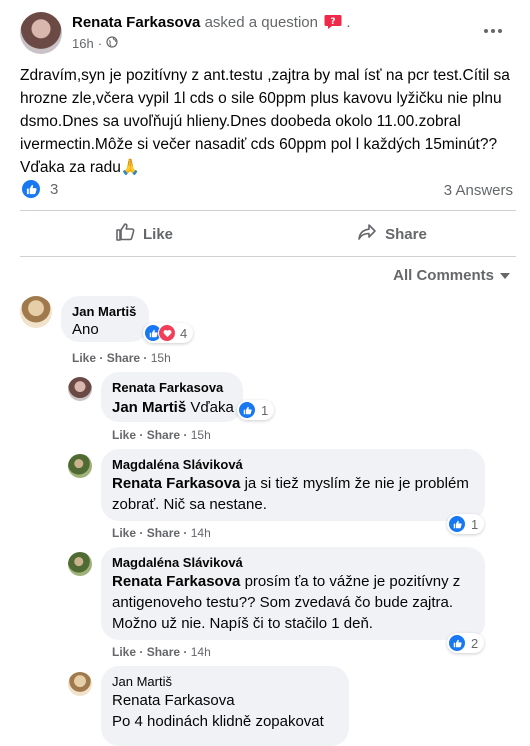 Image resolution: width=530 pixels, height=746 pixels. What do you see at coordinates (268, 210) in the screenshot?
I see `divider-top` at bounding box center [268, 210].